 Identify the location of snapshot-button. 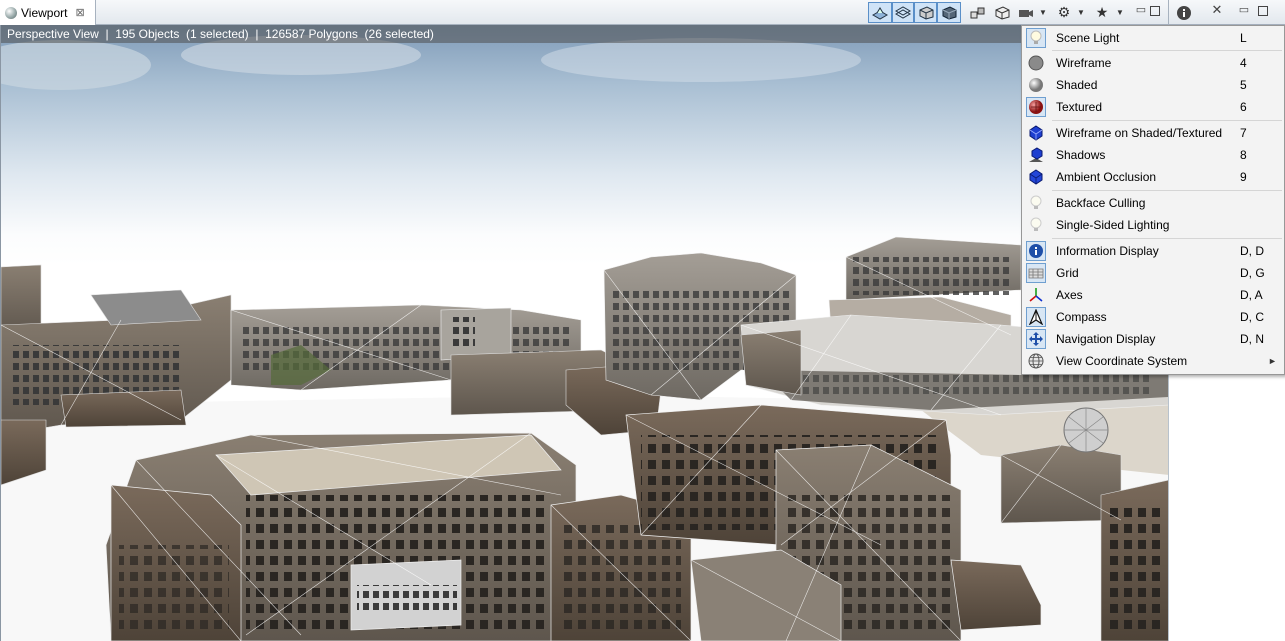
(1002, 12).